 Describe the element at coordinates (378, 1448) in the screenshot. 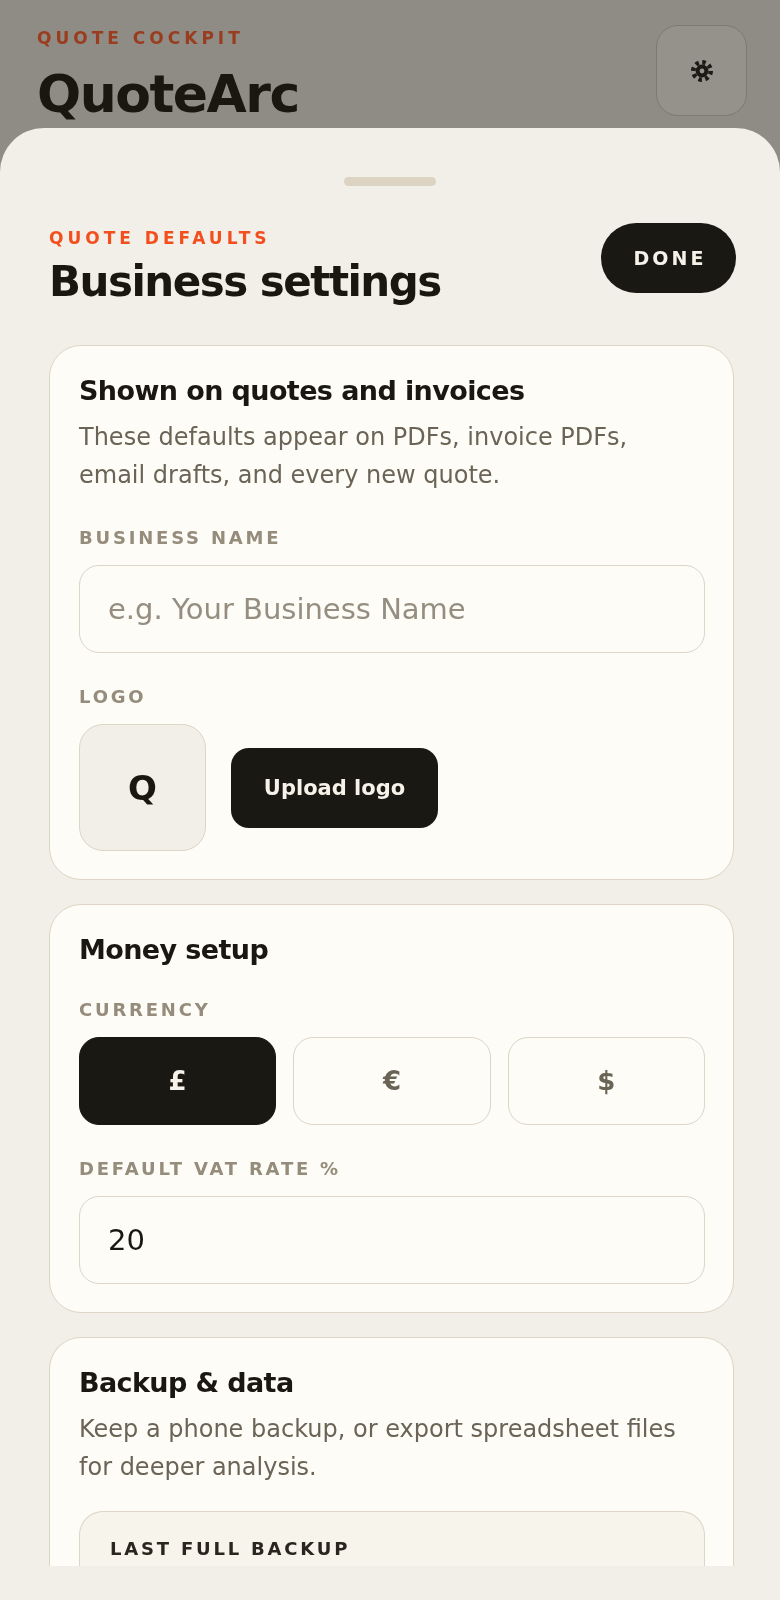

I see `card-description: Keep a phone backup, or export spreadsheet files for deeper analysis.` at that location.